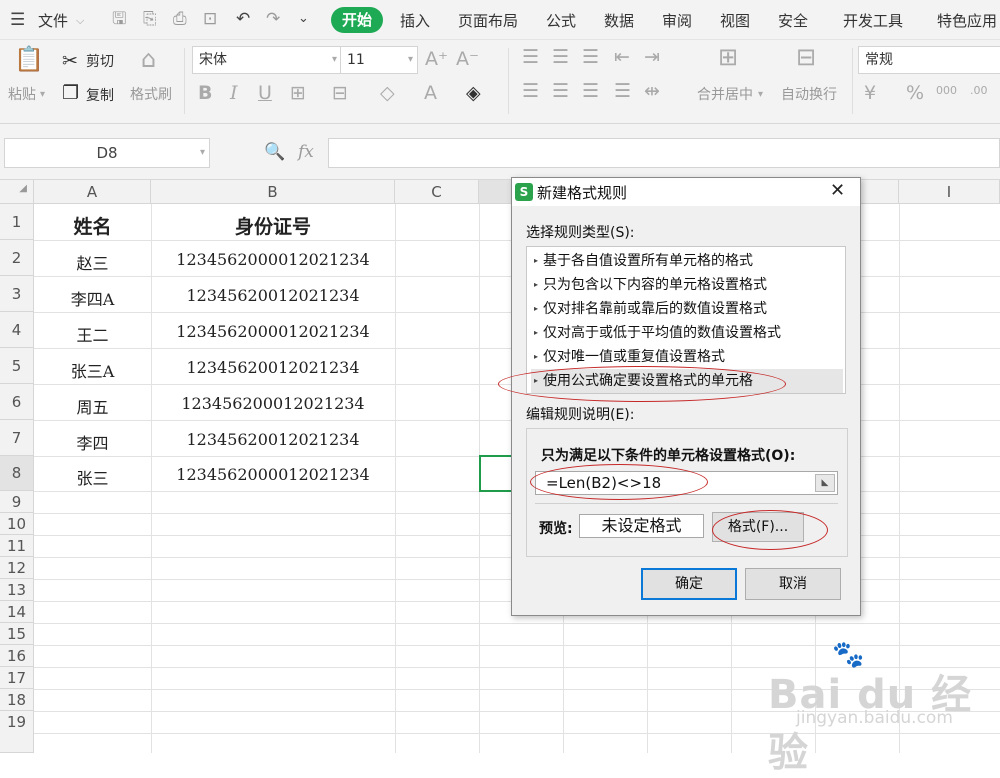 This screenshot has height=778, width=1000. I want to click on paste-button: 粘贴, so click(22, 94).